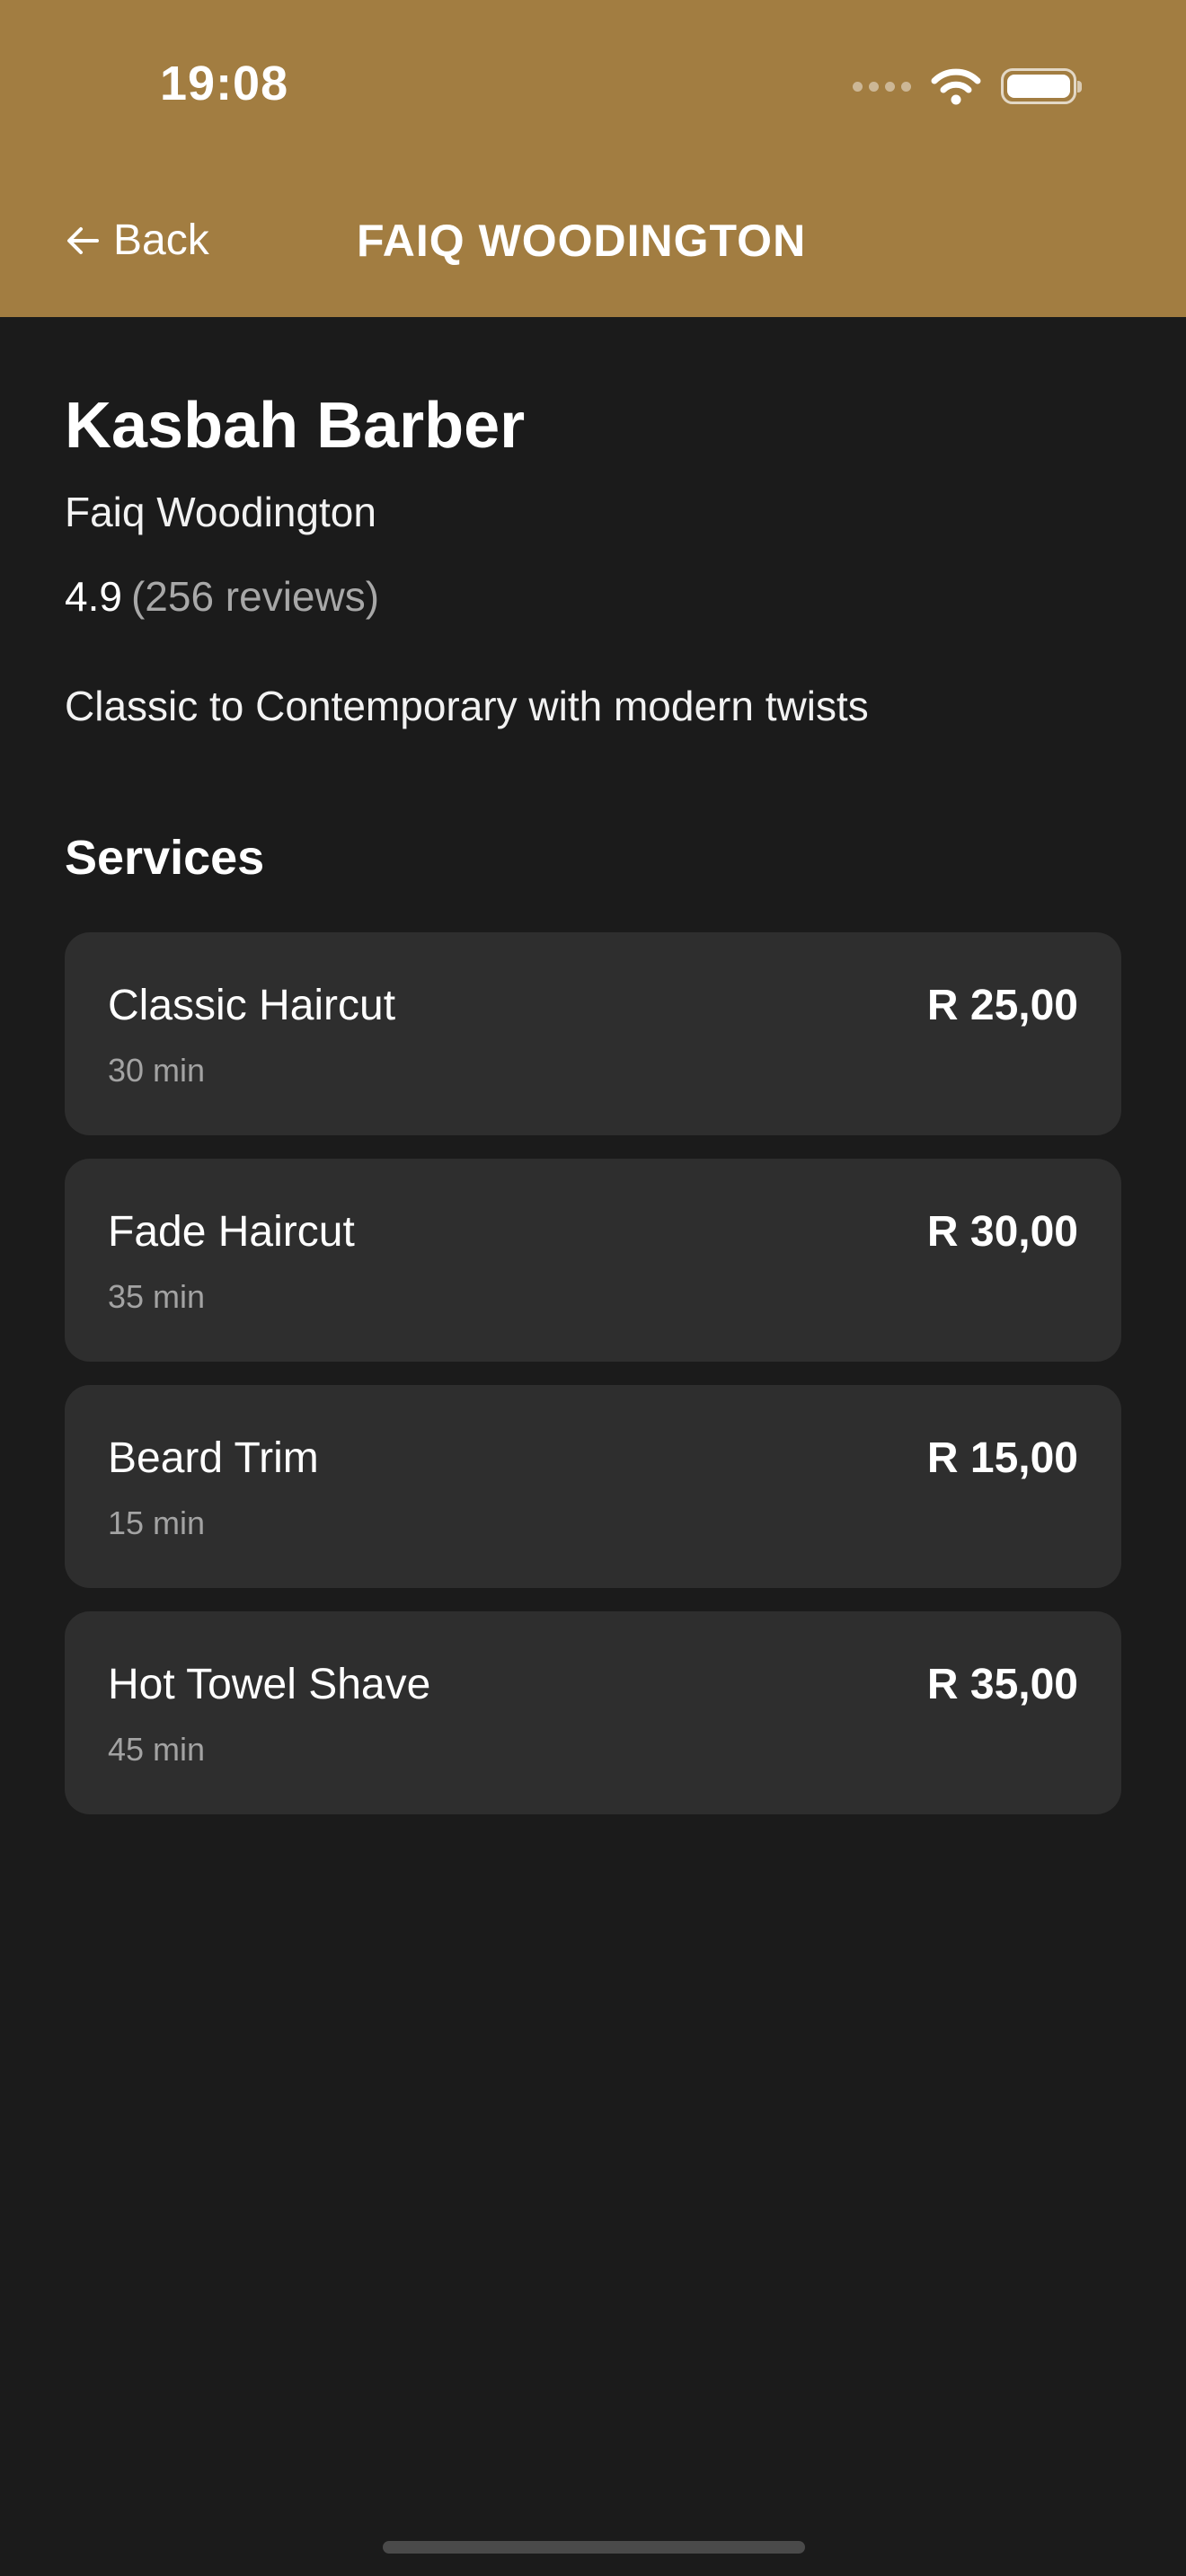  I want to click on home-indicator, so click(594, 2547).